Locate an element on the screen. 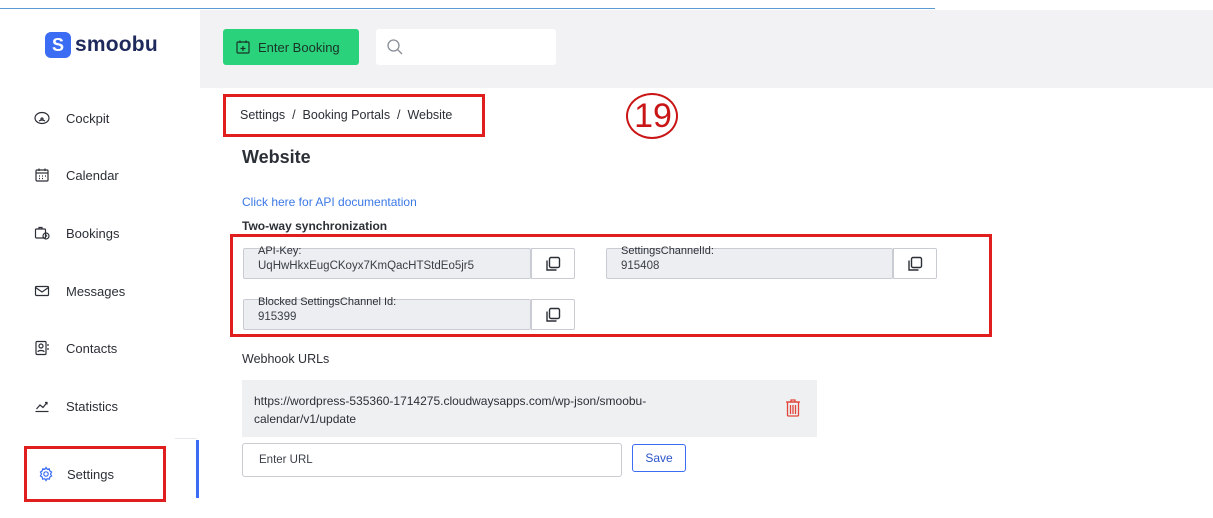 The image size is (1213, 518). enter-booking-button: Enter Booking is located at coordinates (291, 47).